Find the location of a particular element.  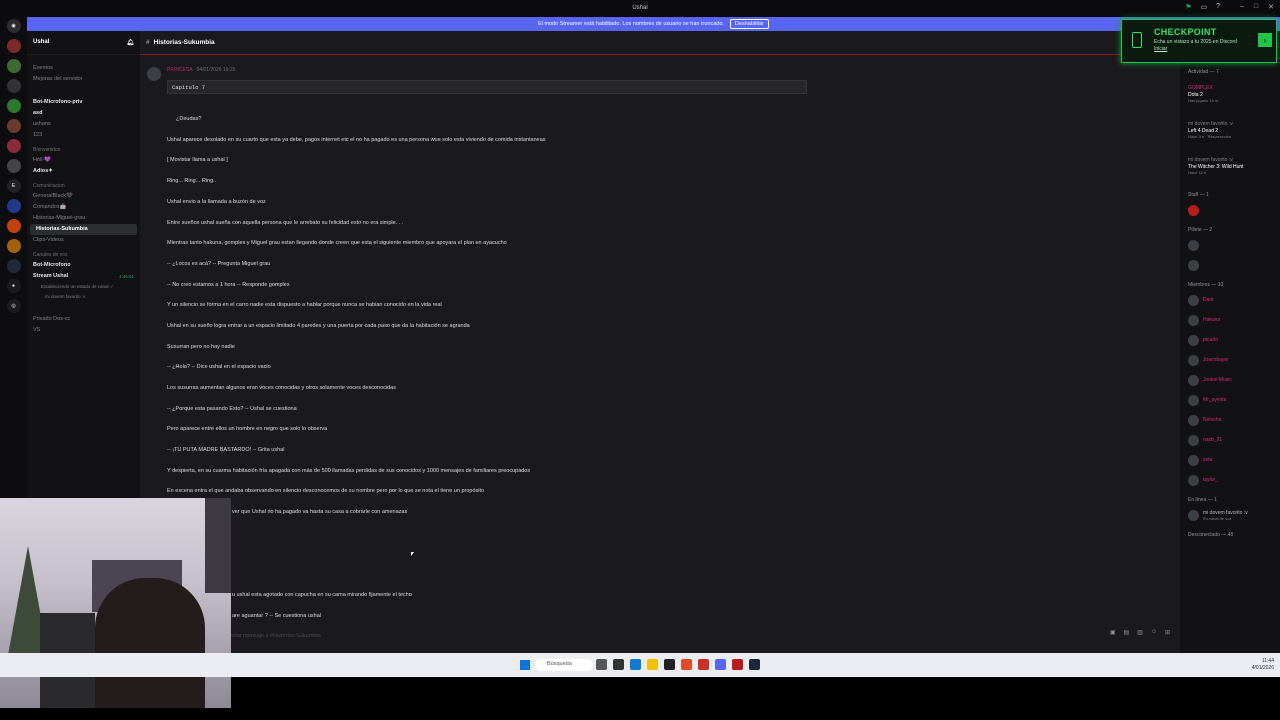

maximize-button: □ is located at coordinates (1256, 7).